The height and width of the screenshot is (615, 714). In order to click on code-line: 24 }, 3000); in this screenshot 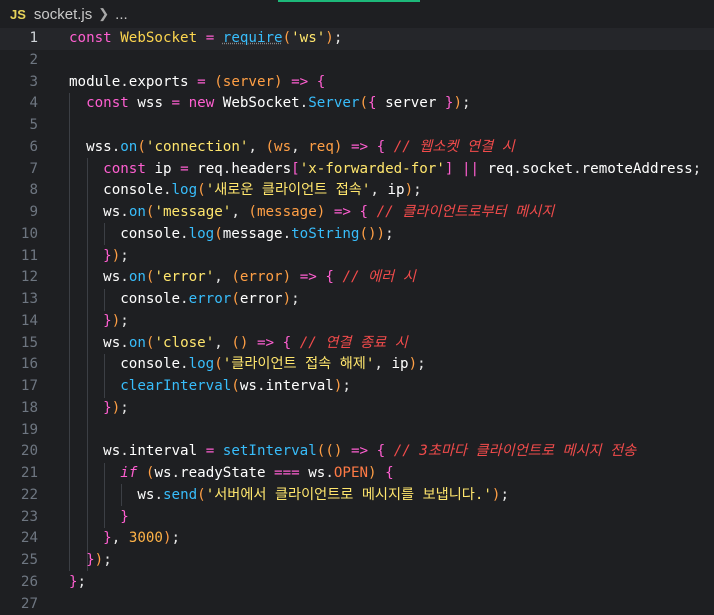, I will do `click(357, 539)`.